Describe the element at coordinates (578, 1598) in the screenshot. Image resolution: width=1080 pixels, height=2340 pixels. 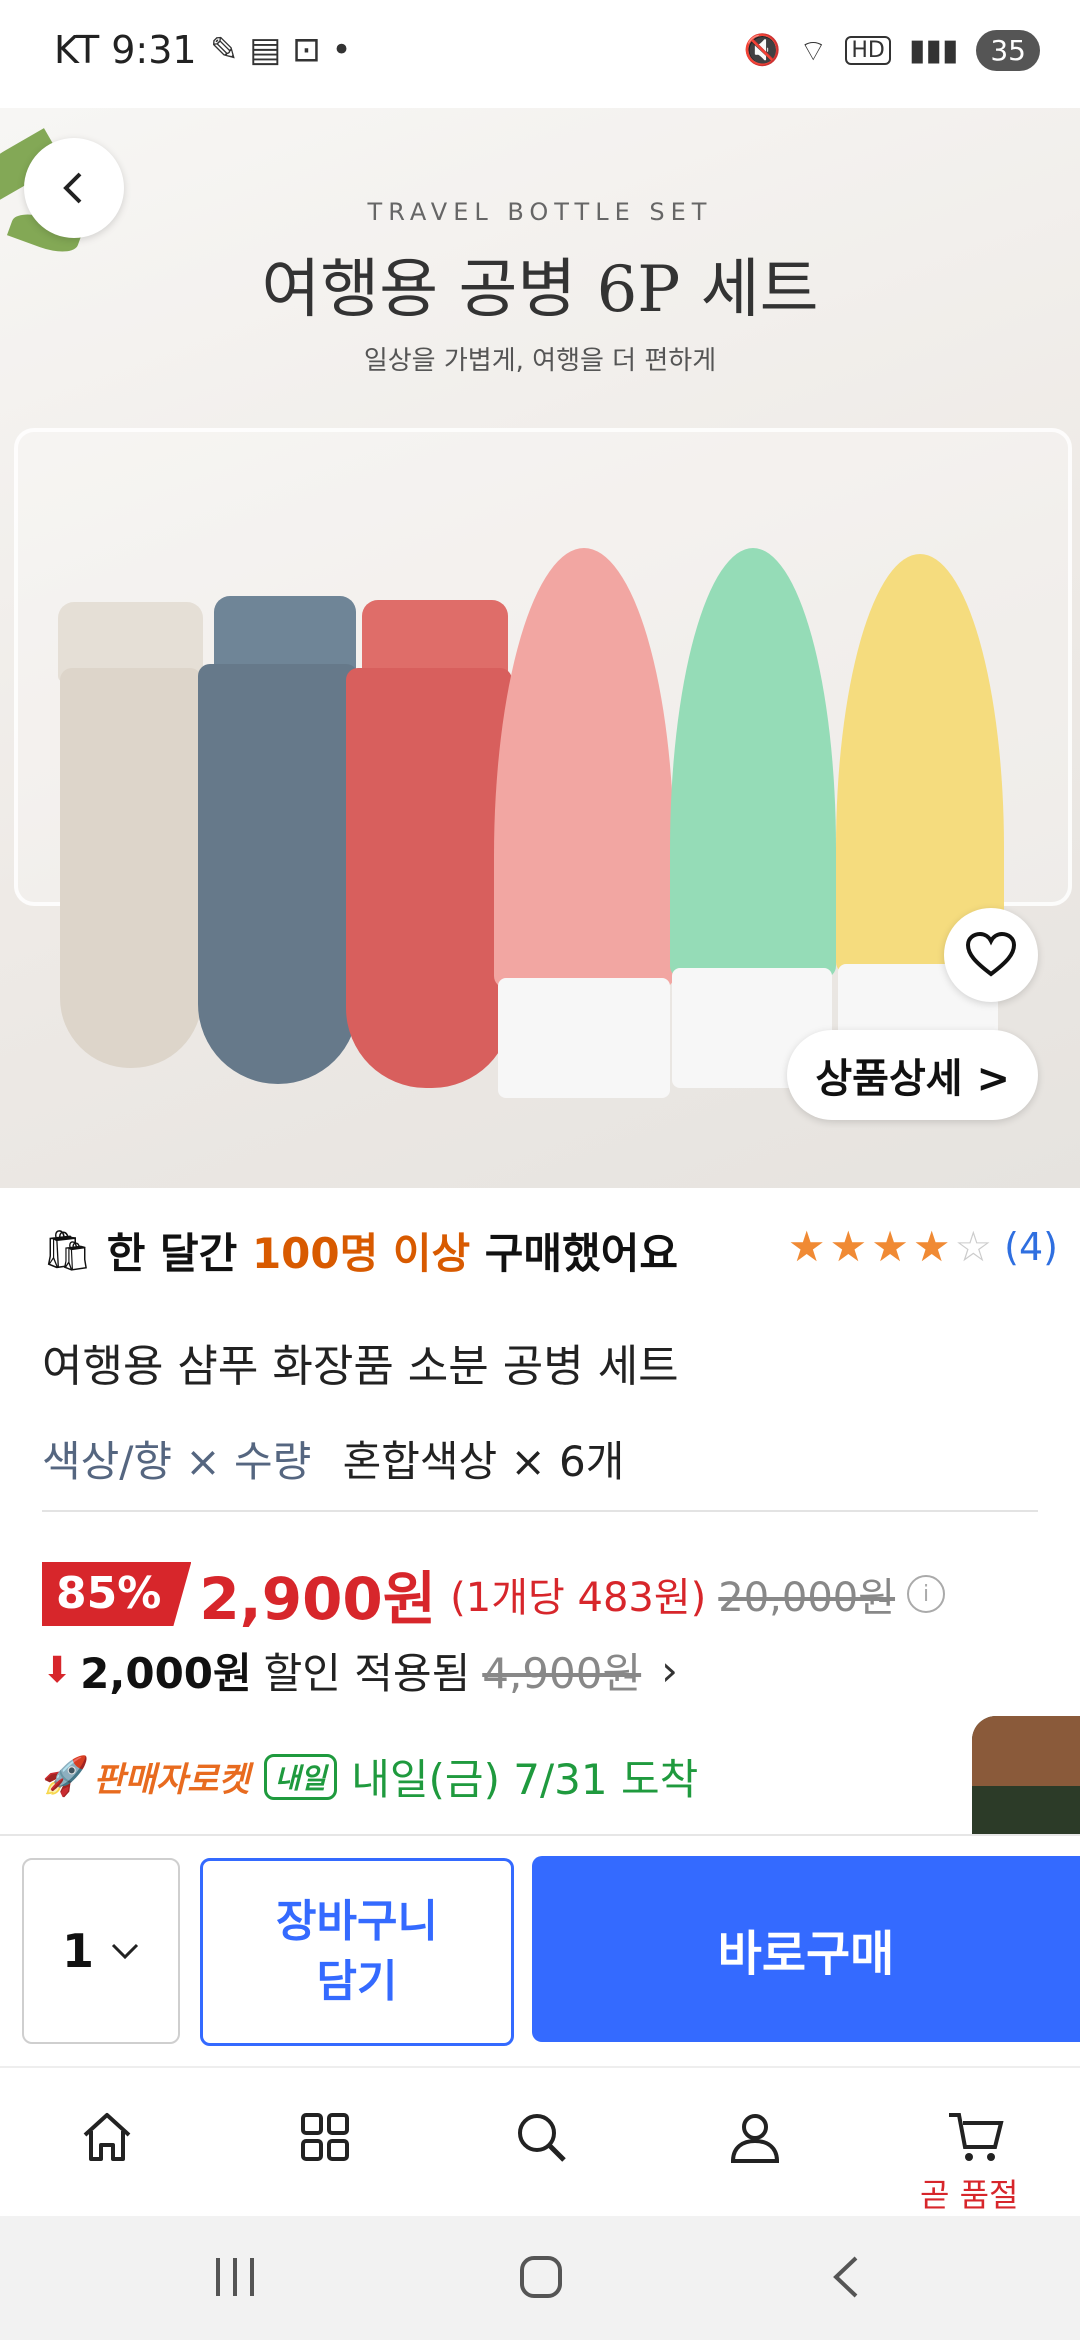
I see `unit-price: (1개당 483원)` at that location.